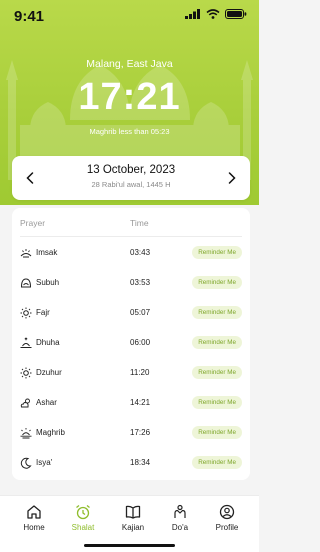 The height and width of the screenshot is (552, 320). I want to click on nav-label: Shalat, so click(83, 527).